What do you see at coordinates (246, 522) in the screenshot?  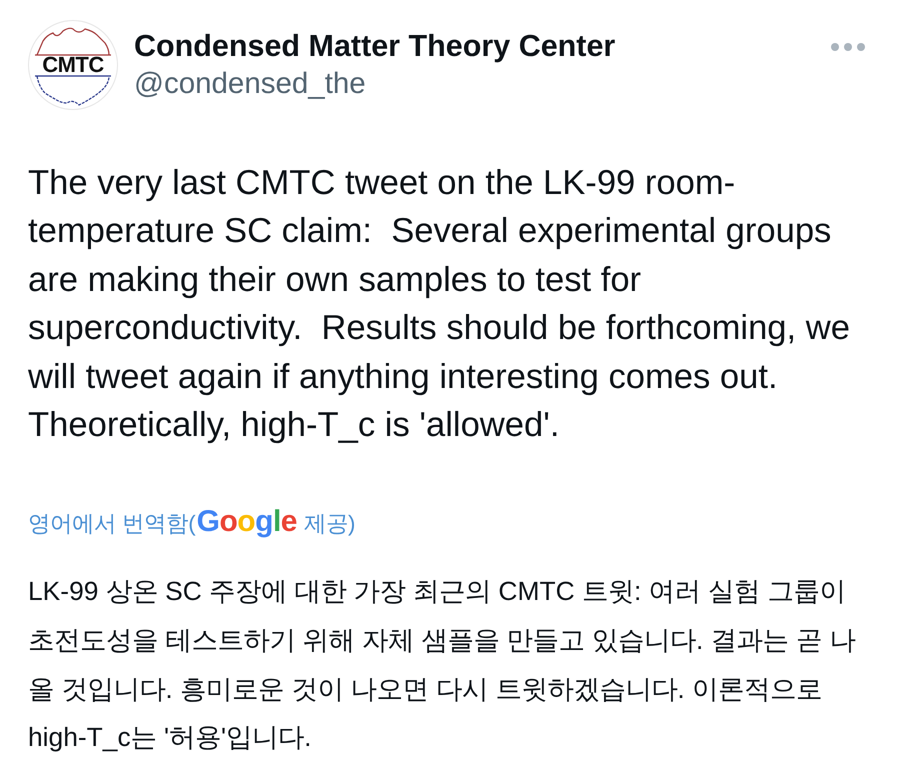 I see `google-logo: Google` at bounding box center [246, 522].